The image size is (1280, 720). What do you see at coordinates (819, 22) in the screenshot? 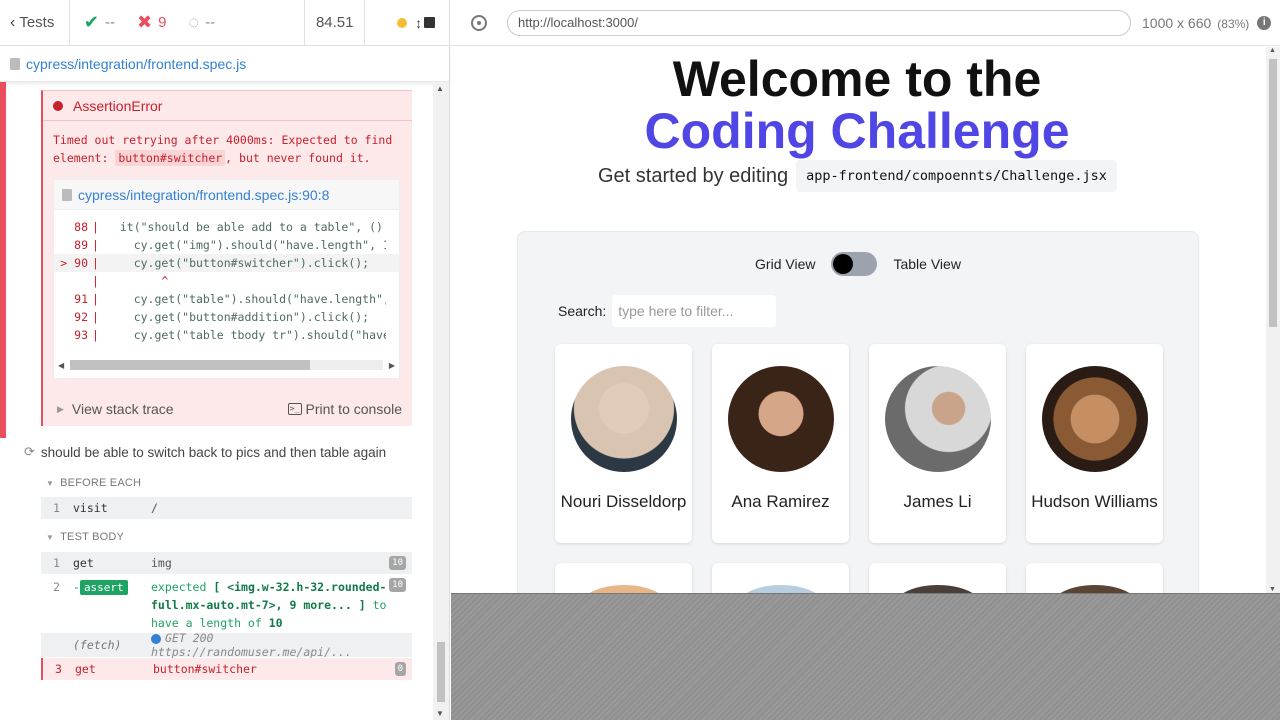
I see `url-bar: http://localhost:3000/` at bounding box center [819, 22].